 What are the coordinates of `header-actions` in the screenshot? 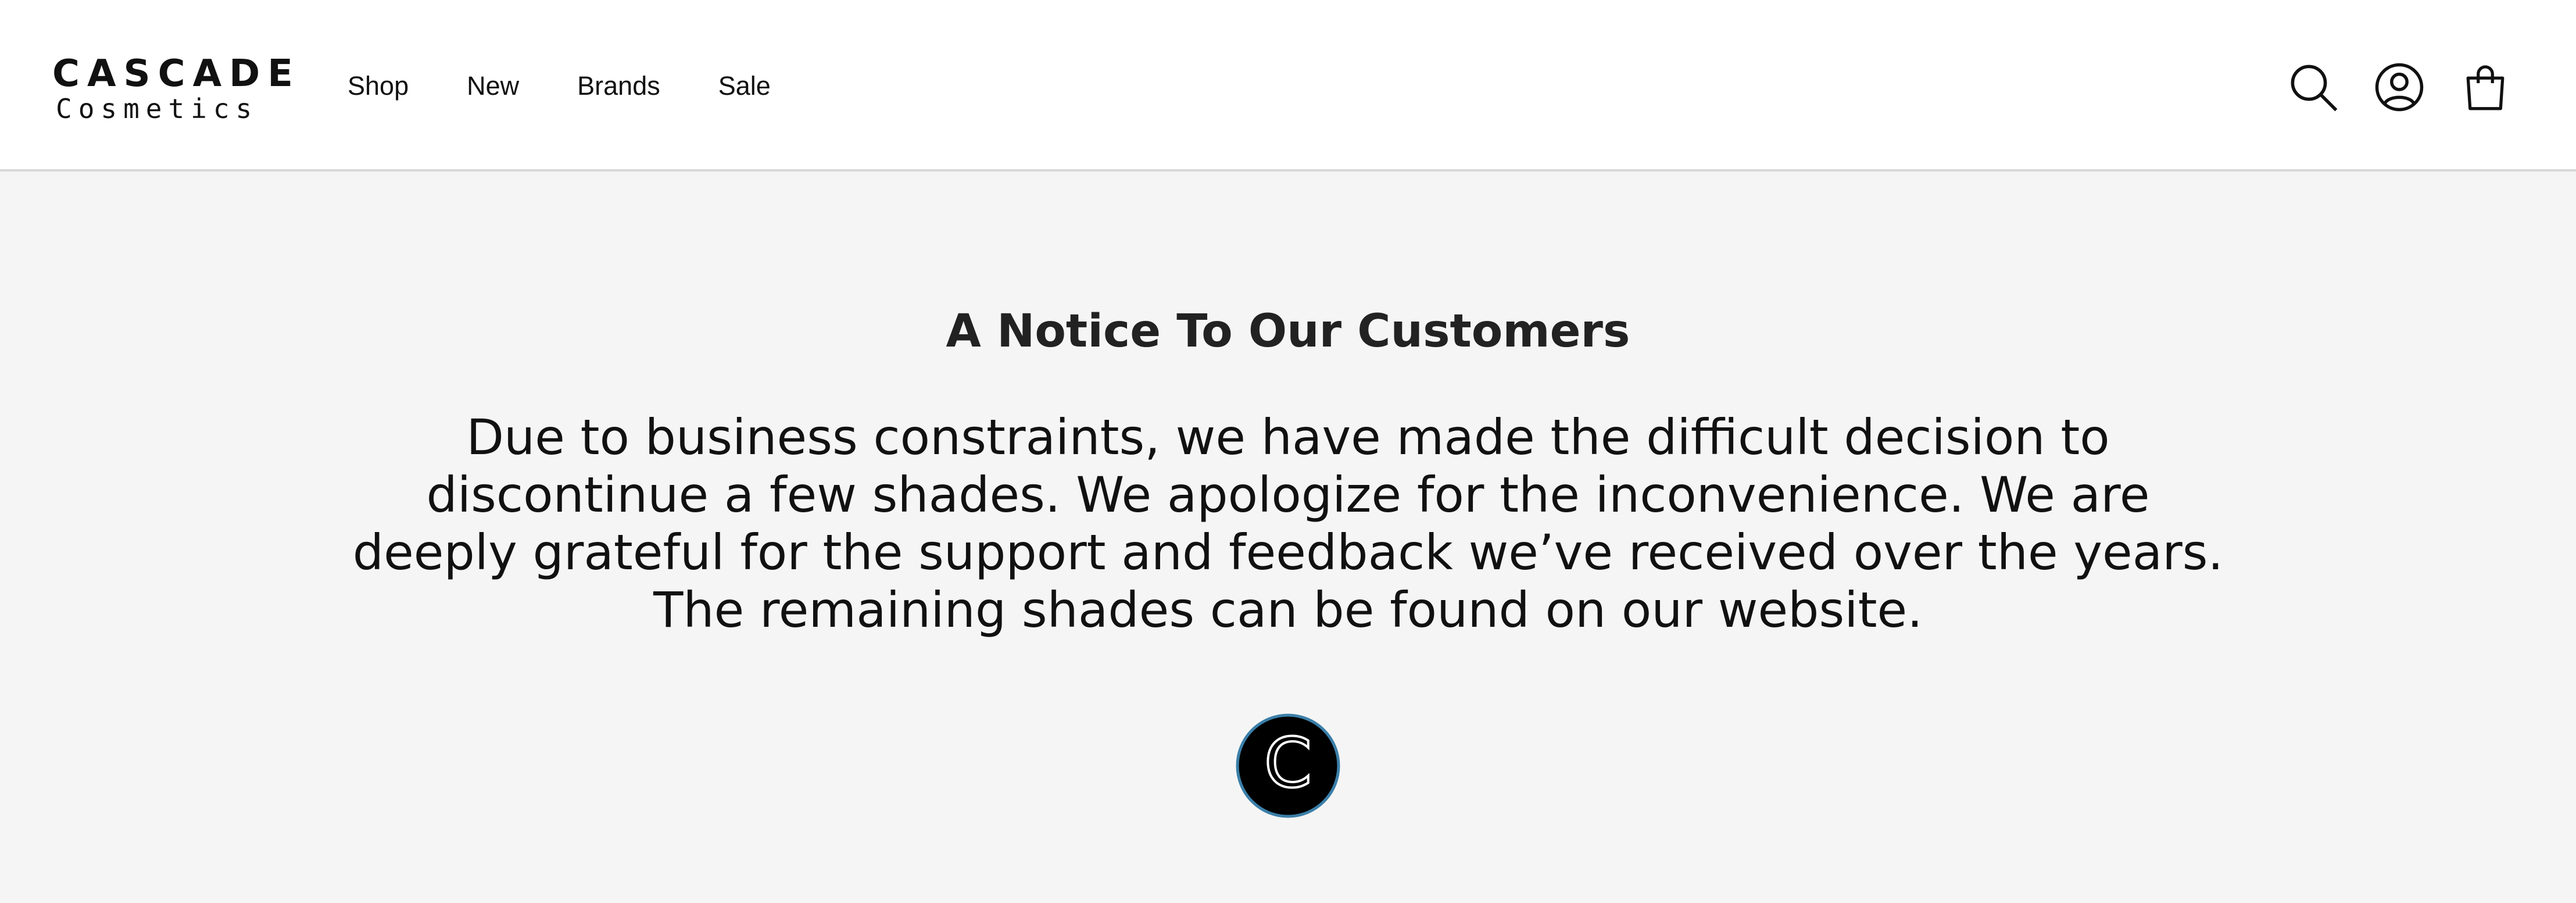 It's located at (2399, 87).